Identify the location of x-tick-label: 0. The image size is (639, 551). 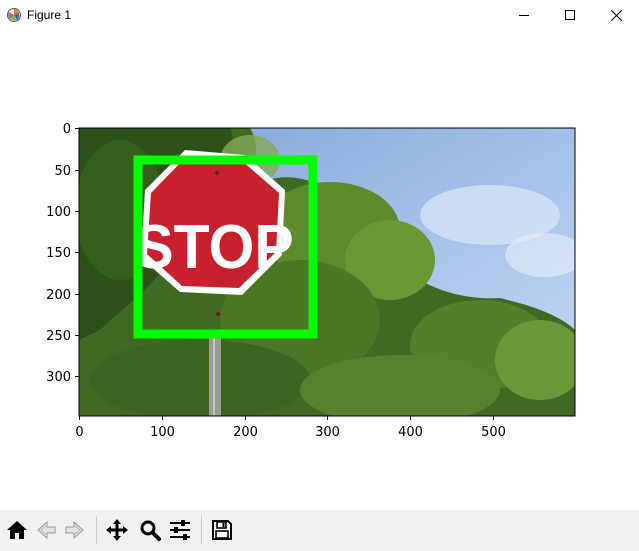
(79, 432).